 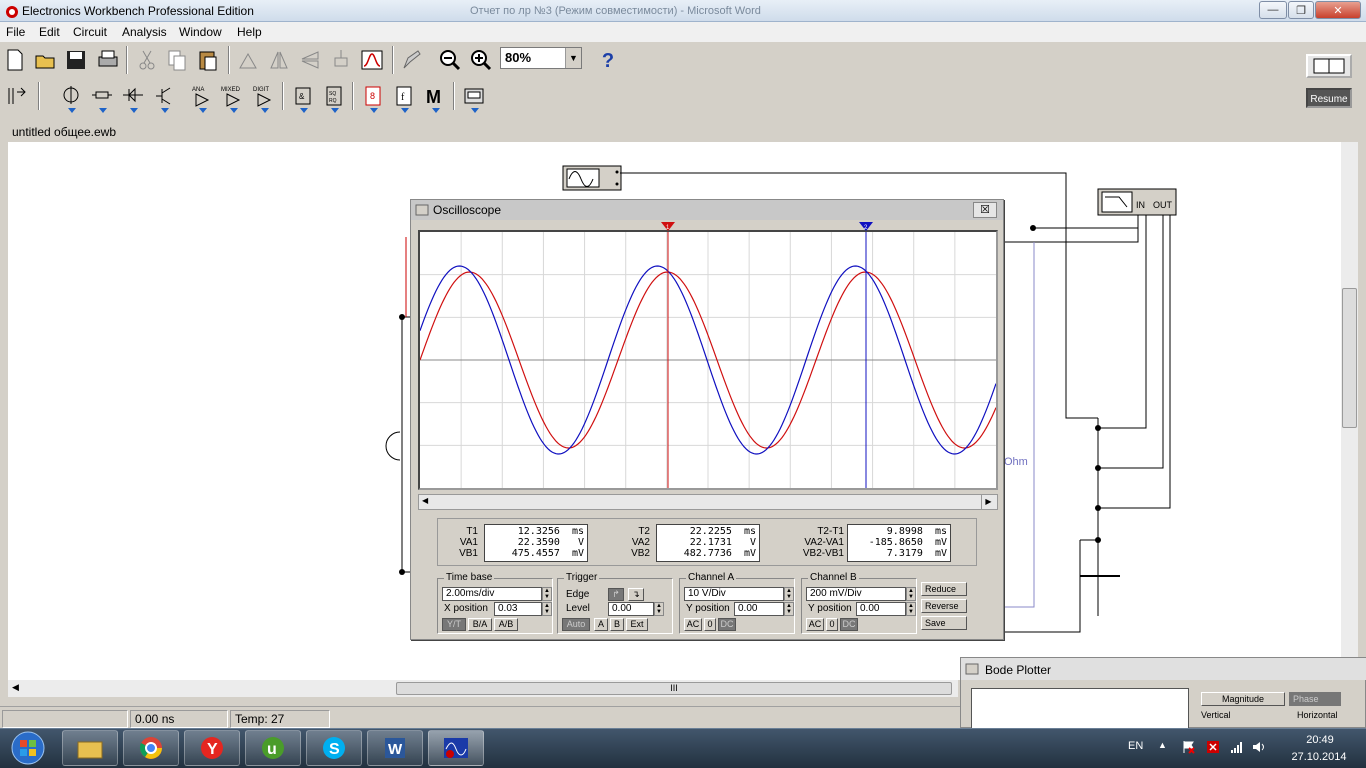 I want to click on cursor-2-handle: 2, so click(x=866, y=227).